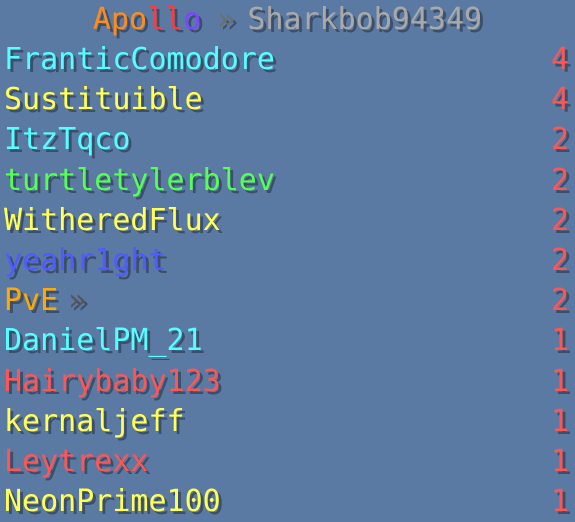 Image resolution: width=575 pixels, height=522 pixels. Describe the element at coordinates (287, 341) in the screenshot. I see `player-row: DanielPM_21 1` at that location.